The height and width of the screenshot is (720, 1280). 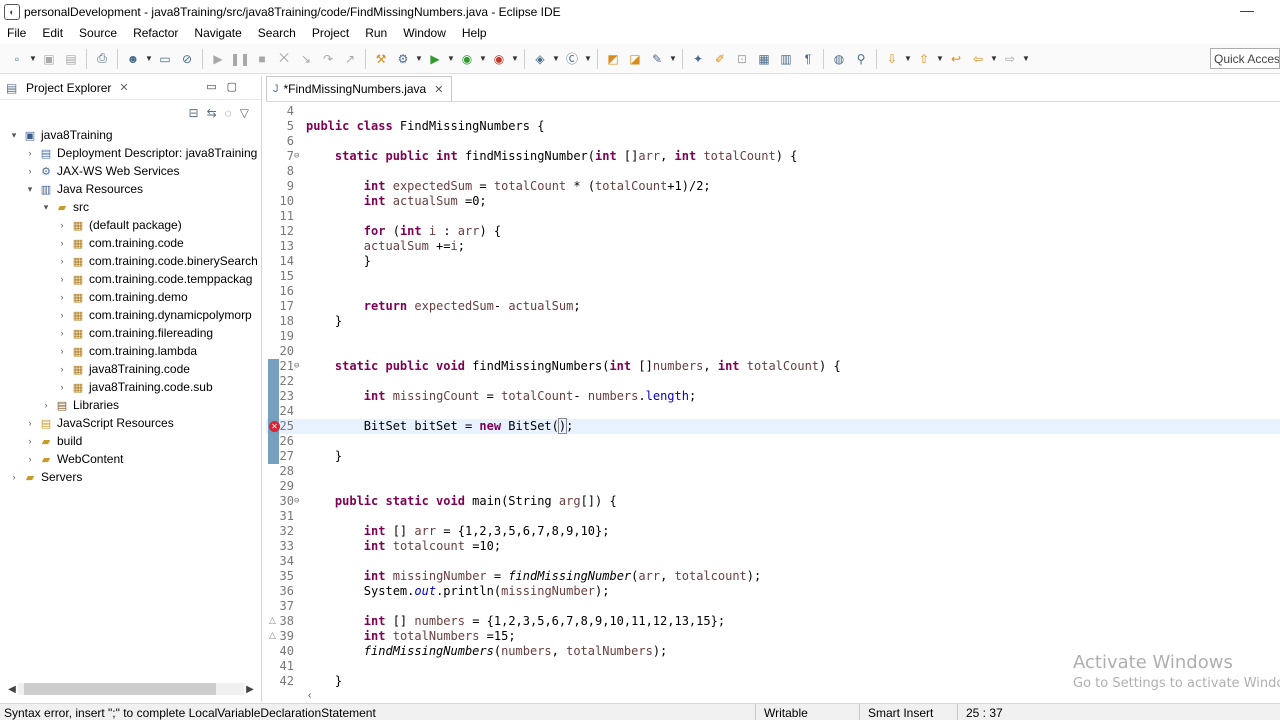 I want to click on build-dropdown-icon: ▼, so click(x=419, y=59).